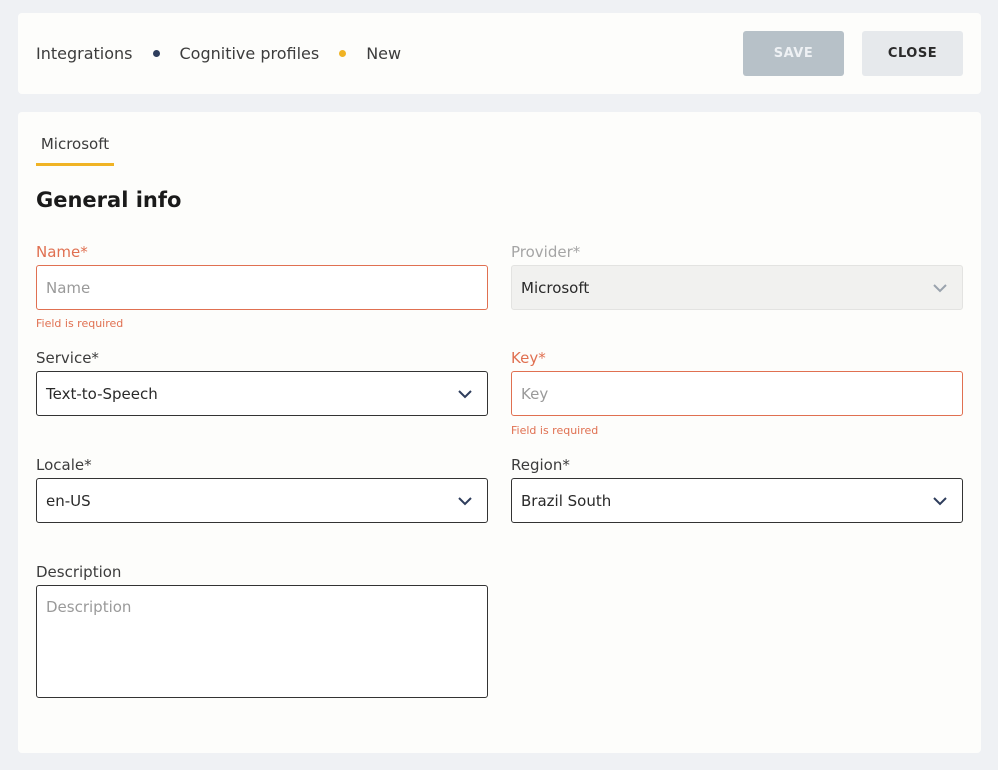  What do you see at coordinates (555, 430) in the screenshot?
I see `key-error: Field is required` at bounding box center [555, 430].